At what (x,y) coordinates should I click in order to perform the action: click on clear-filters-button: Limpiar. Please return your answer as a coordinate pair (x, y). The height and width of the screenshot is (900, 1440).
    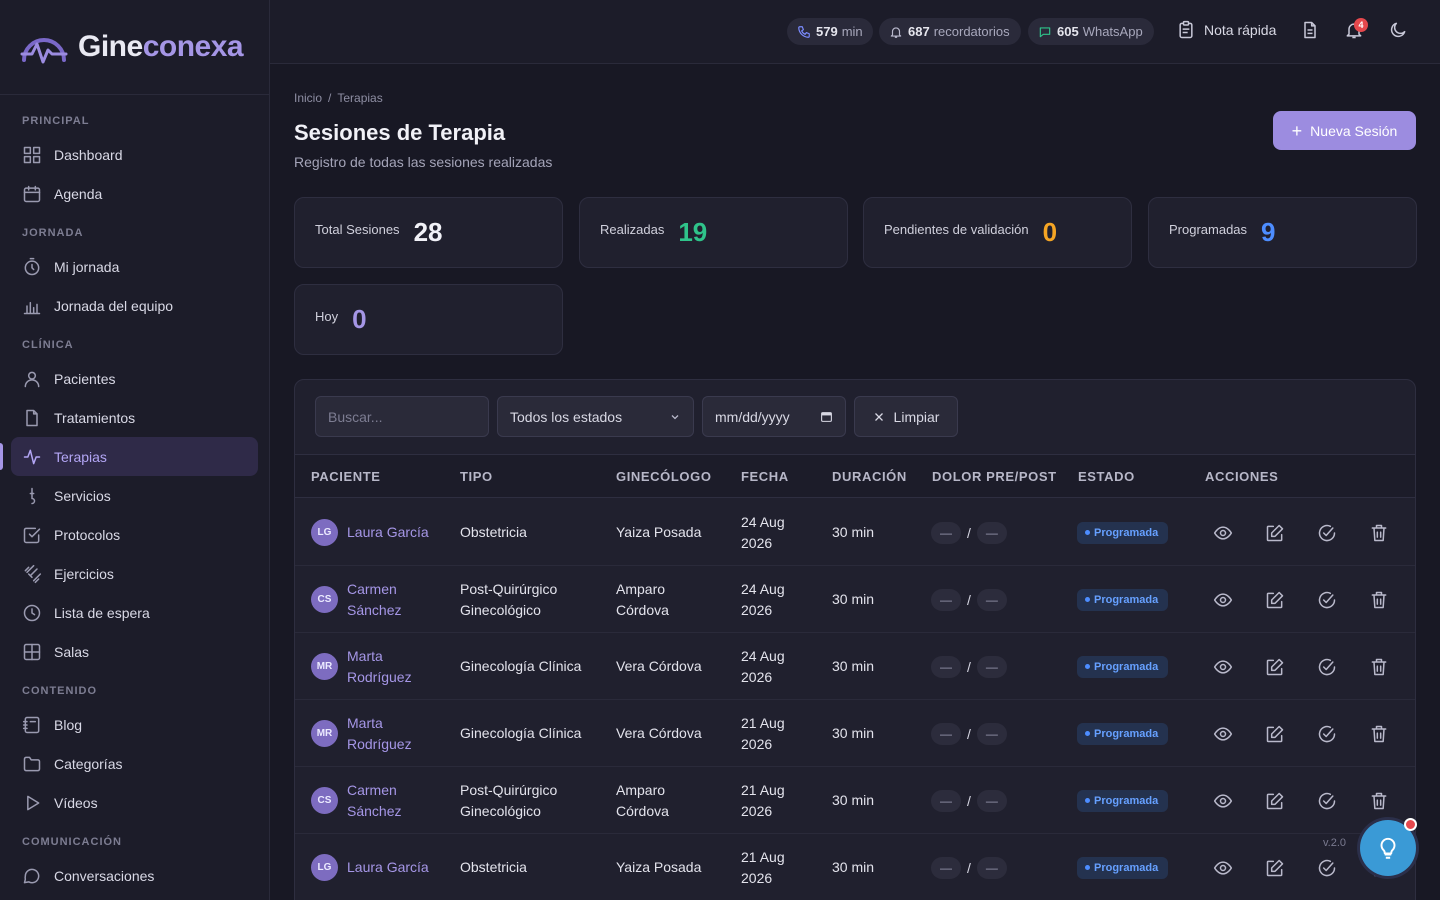
    Looking at the image, I should click on (906, 416).